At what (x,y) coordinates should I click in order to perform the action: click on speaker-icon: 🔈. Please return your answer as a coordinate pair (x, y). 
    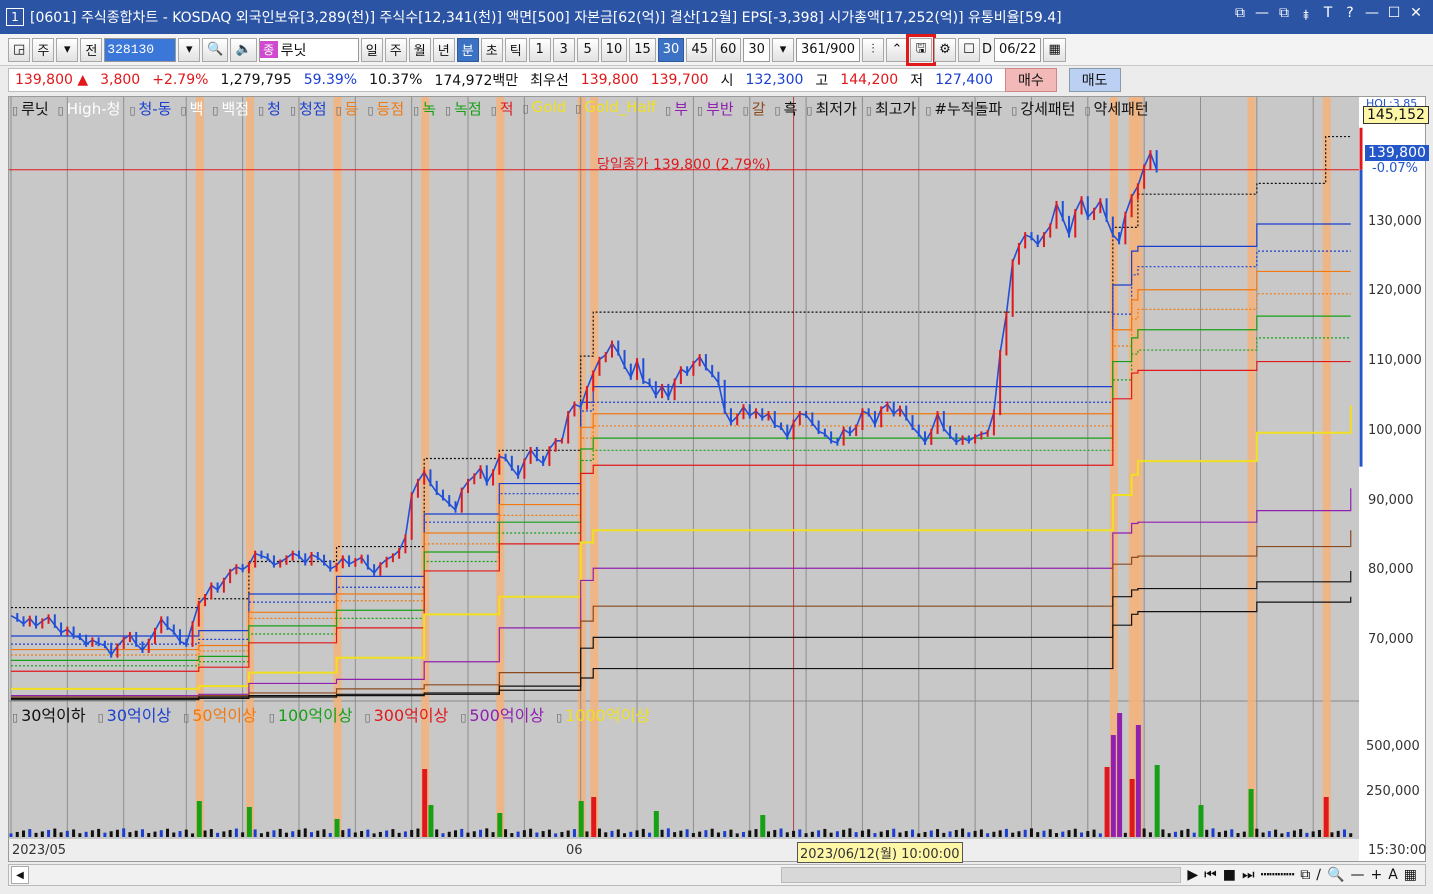
    Looking at the image, I should click on (243, 49).